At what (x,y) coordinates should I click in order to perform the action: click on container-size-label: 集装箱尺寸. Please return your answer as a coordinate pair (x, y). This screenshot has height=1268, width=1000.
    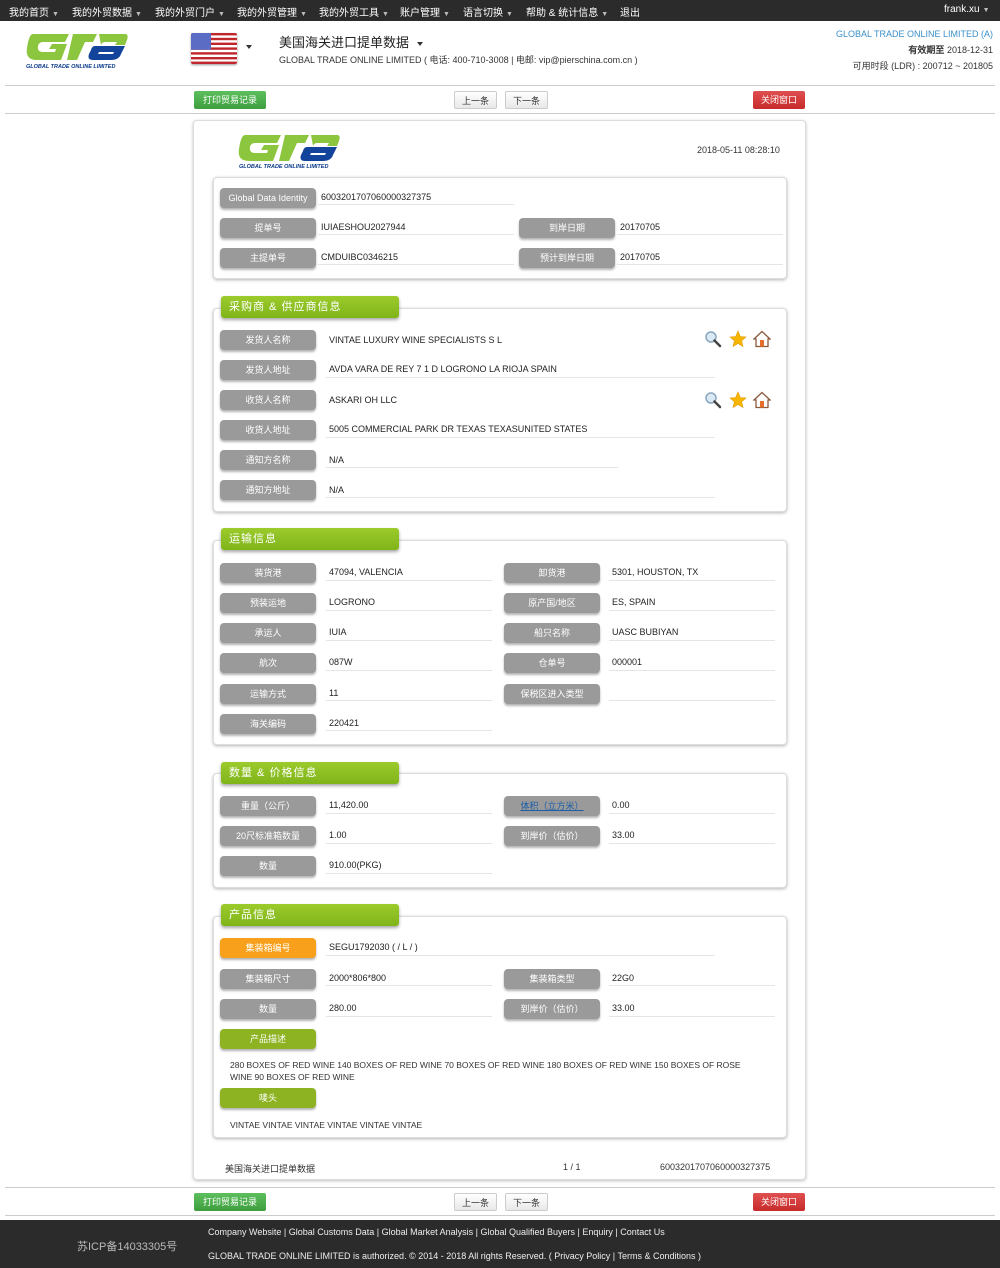
    Looking at the image, I should click on (268, 979).